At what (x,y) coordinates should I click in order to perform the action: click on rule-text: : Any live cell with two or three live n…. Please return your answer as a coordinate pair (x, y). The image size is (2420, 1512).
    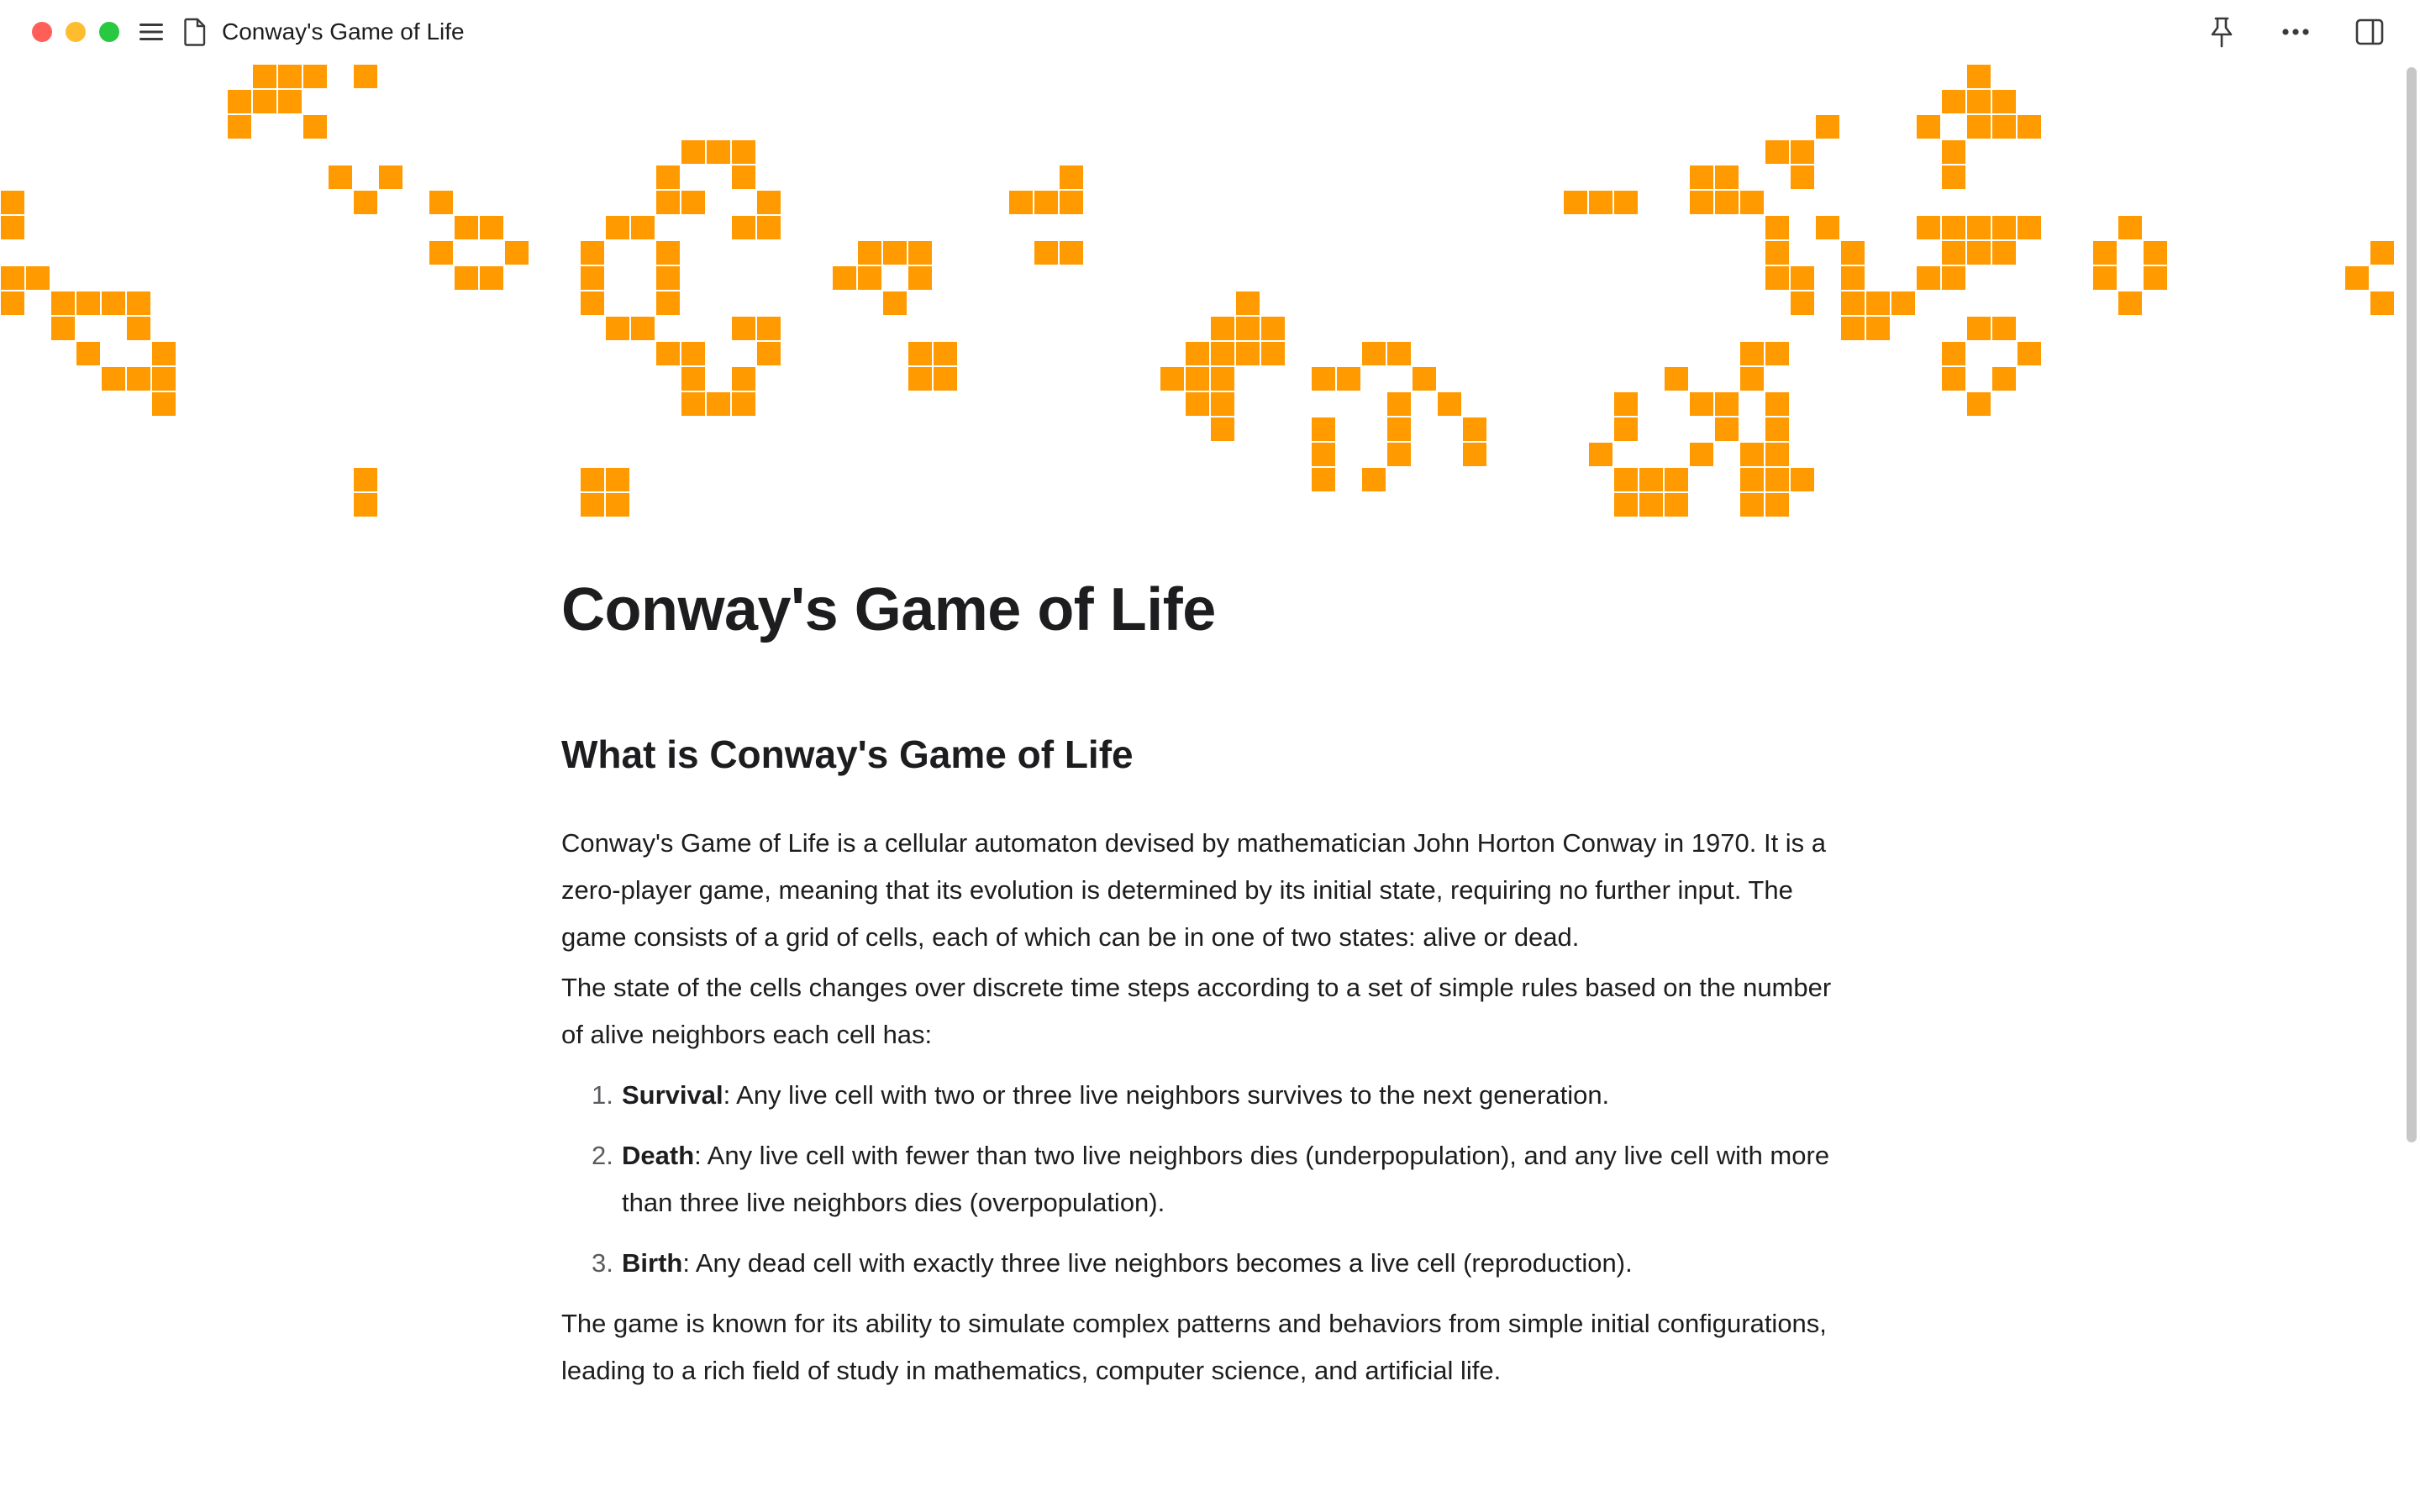
    Looking at the image, I should click on (1166, 1095).